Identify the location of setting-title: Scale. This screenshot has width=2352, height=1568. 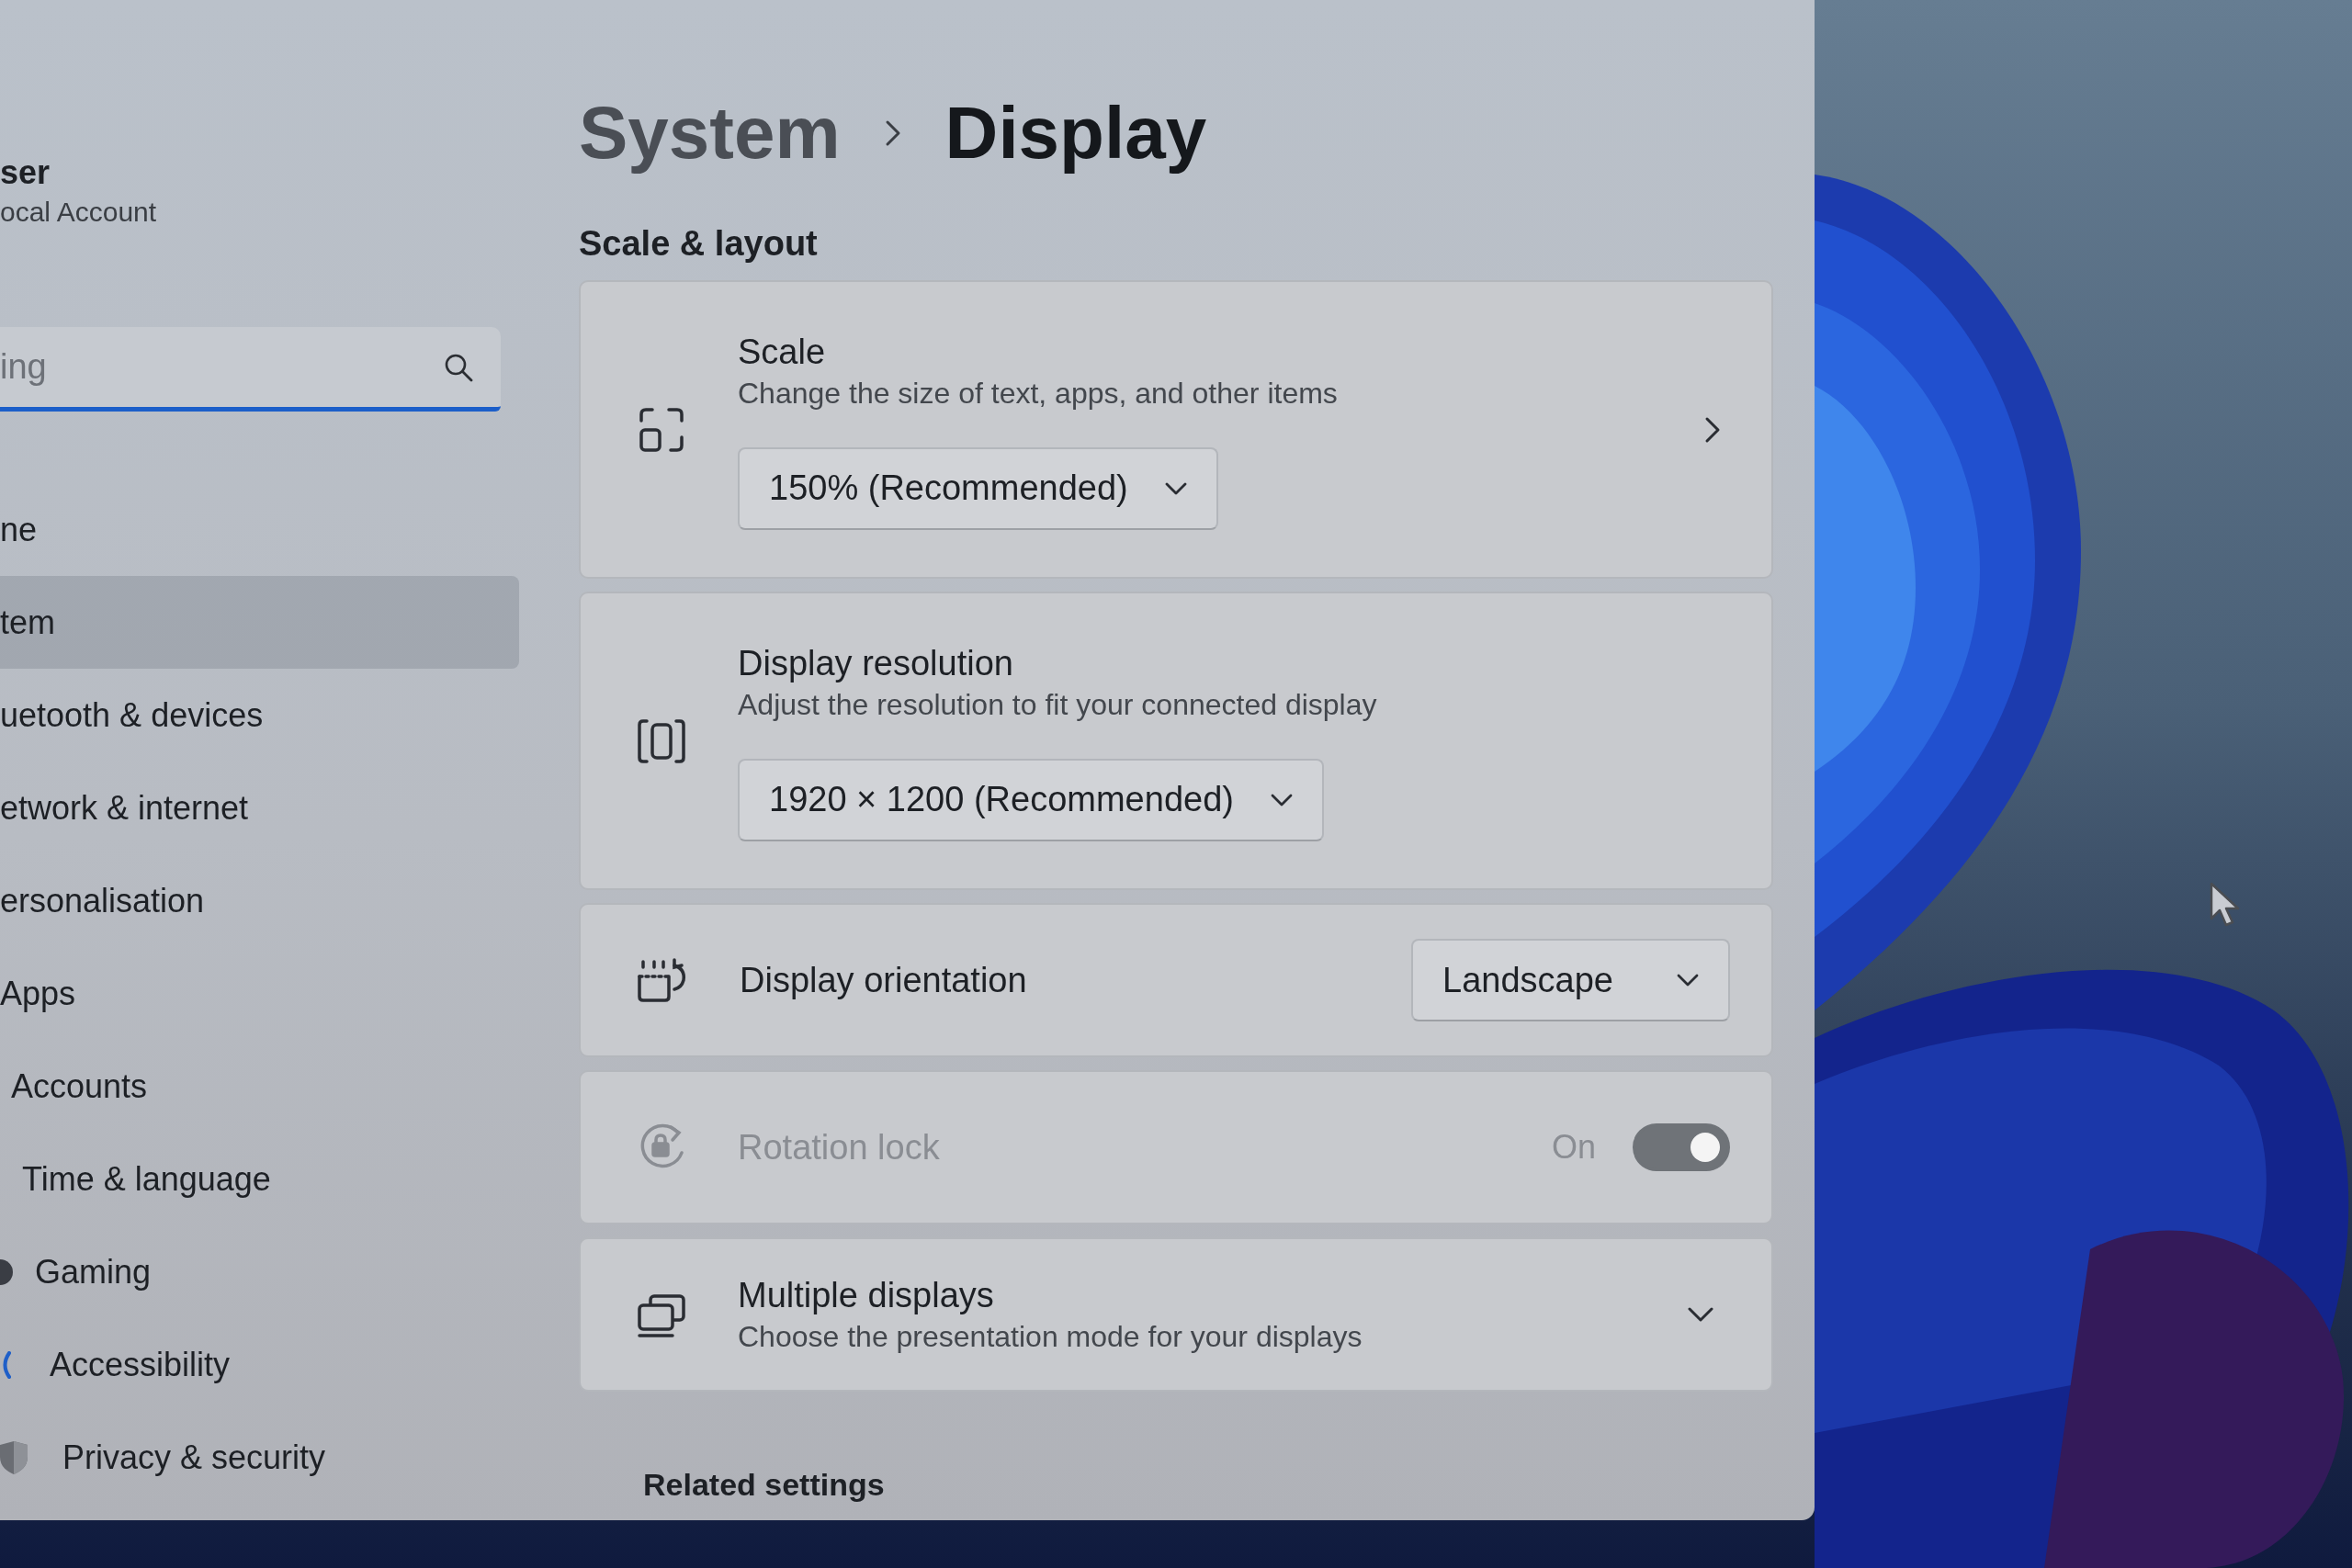
(782, 352).